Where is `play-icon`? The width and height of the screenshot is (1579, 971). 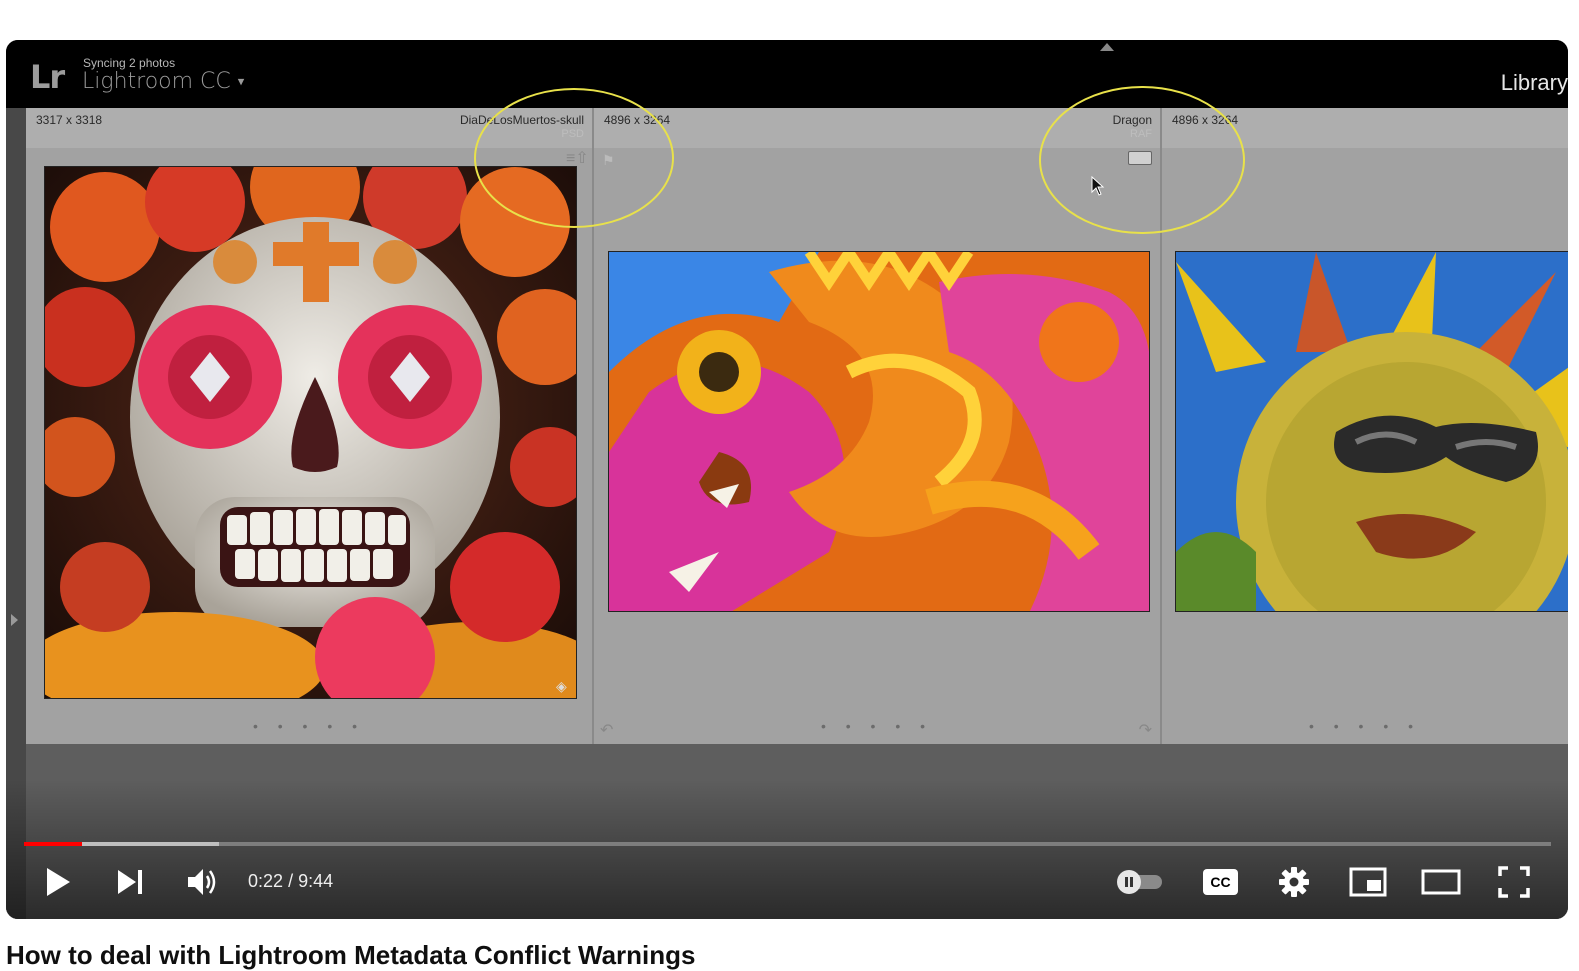 play-icon is located at coordinates (58, 882).